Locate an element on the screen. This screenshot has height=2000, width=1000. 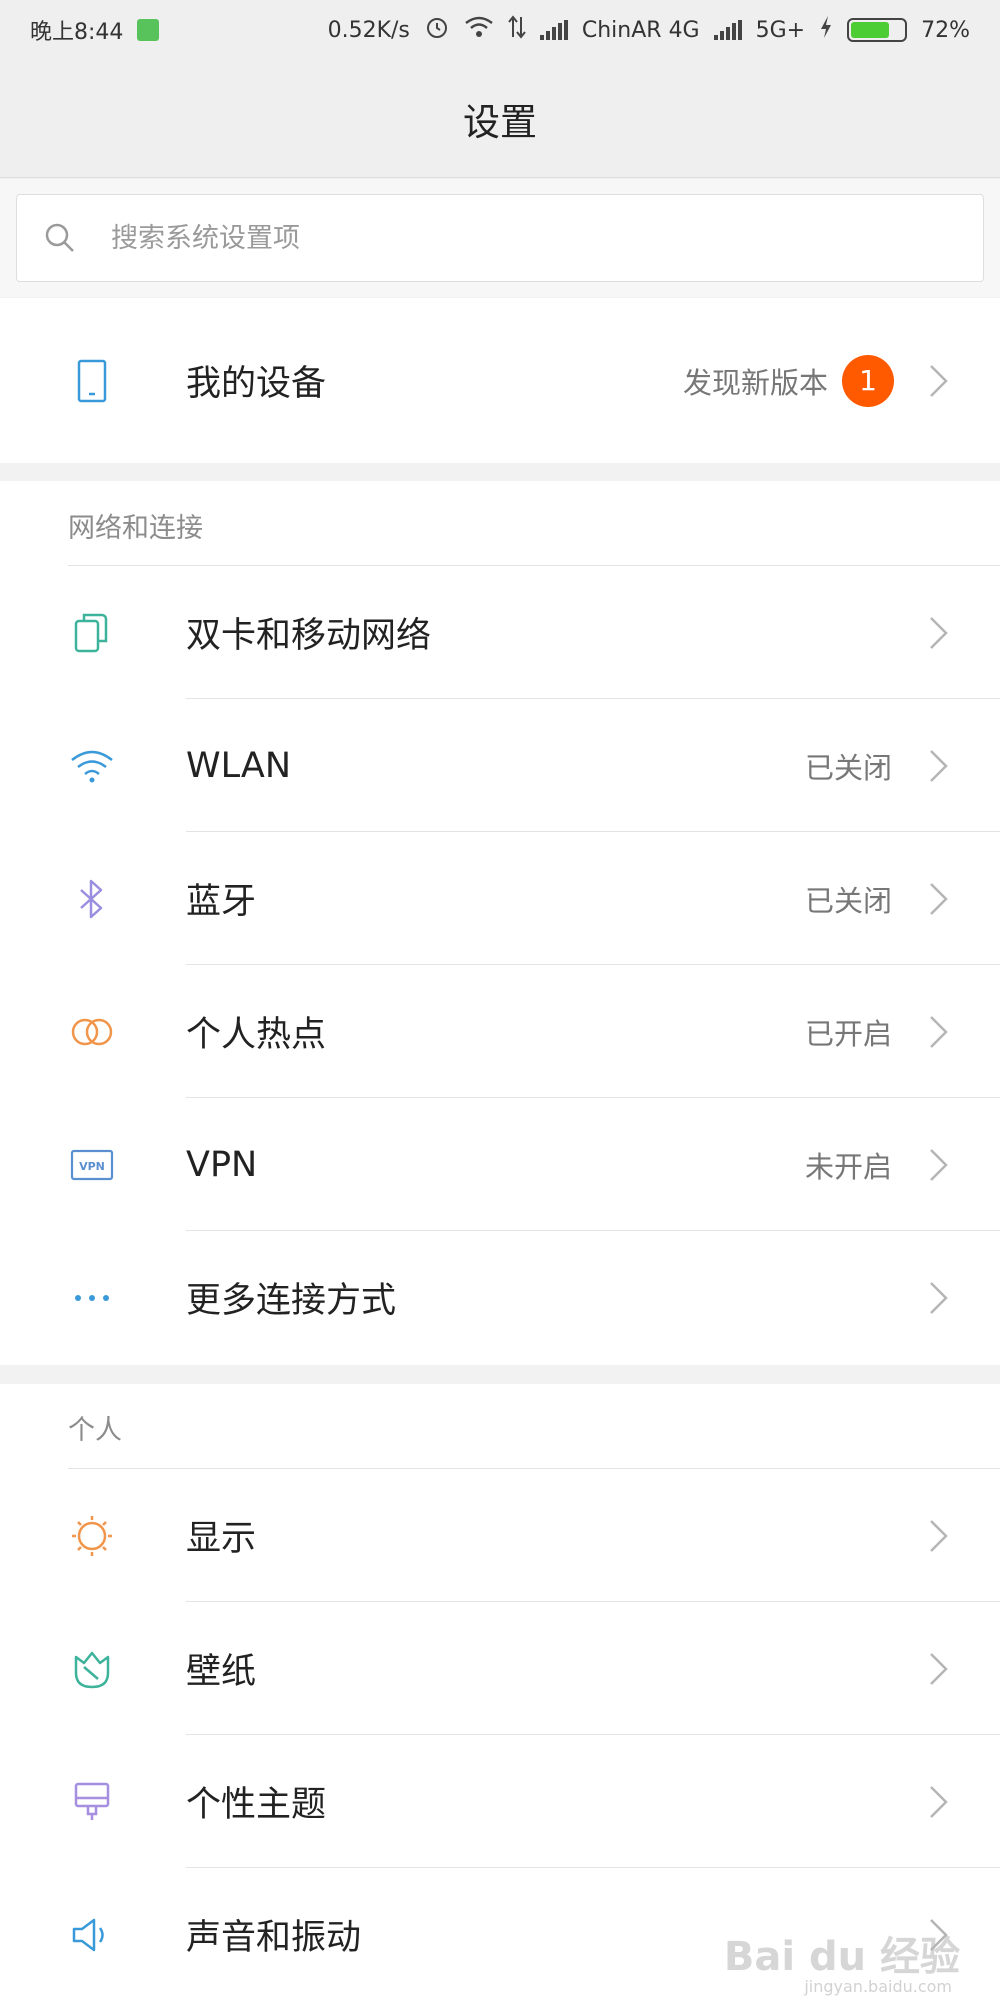
status-bar: 晚上8:44 0.52K/s ChinAR 4G 5G+ 72% is located at coordinates (500, 30).